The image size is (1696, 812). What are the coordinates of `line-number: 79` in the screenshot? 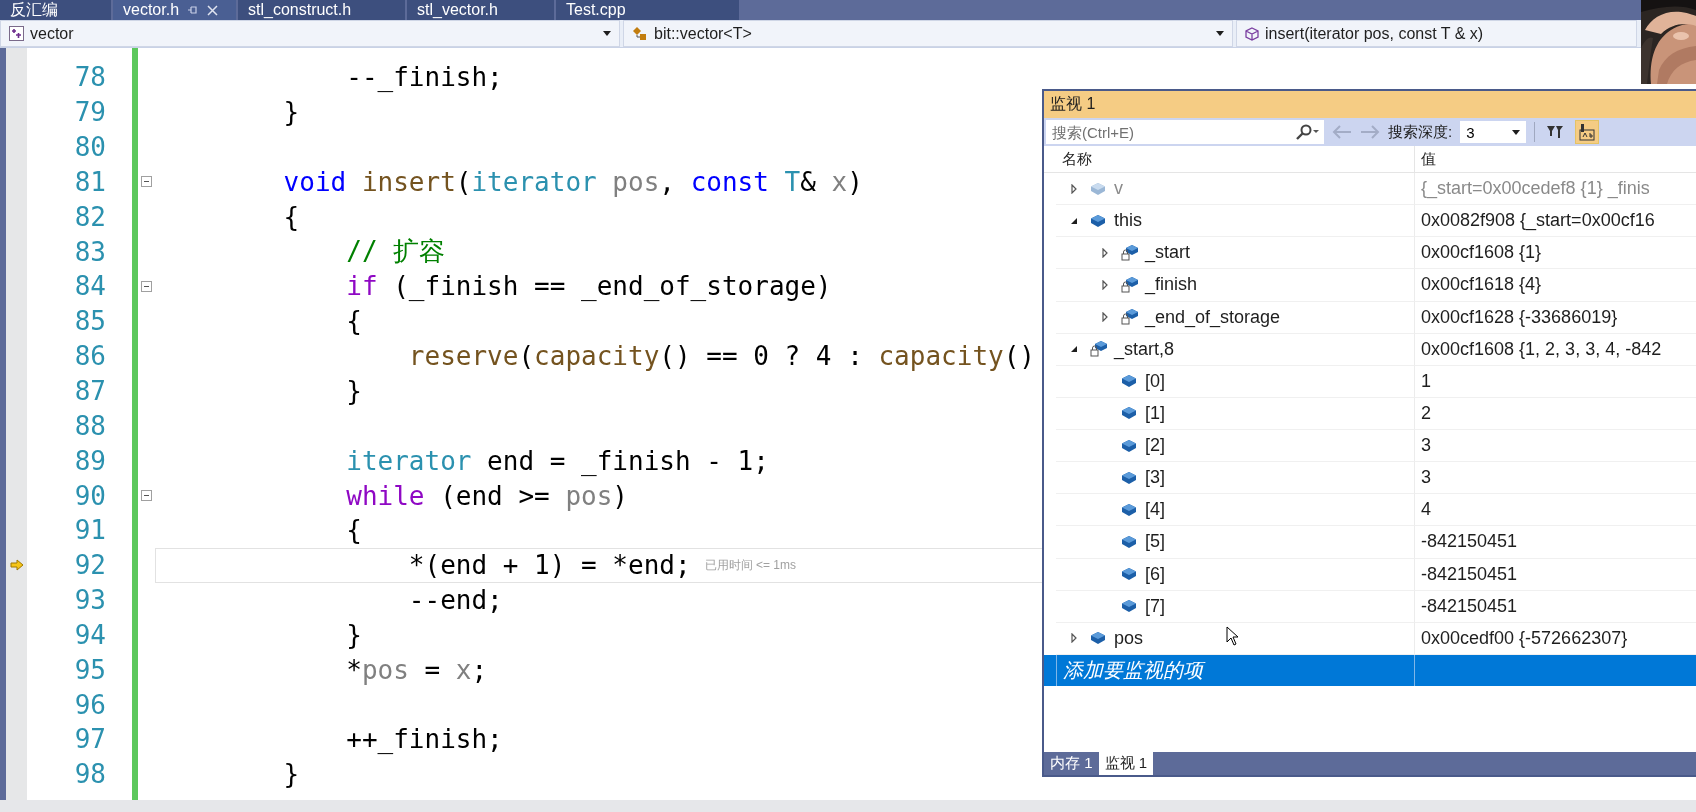 It's located at (90, 112).